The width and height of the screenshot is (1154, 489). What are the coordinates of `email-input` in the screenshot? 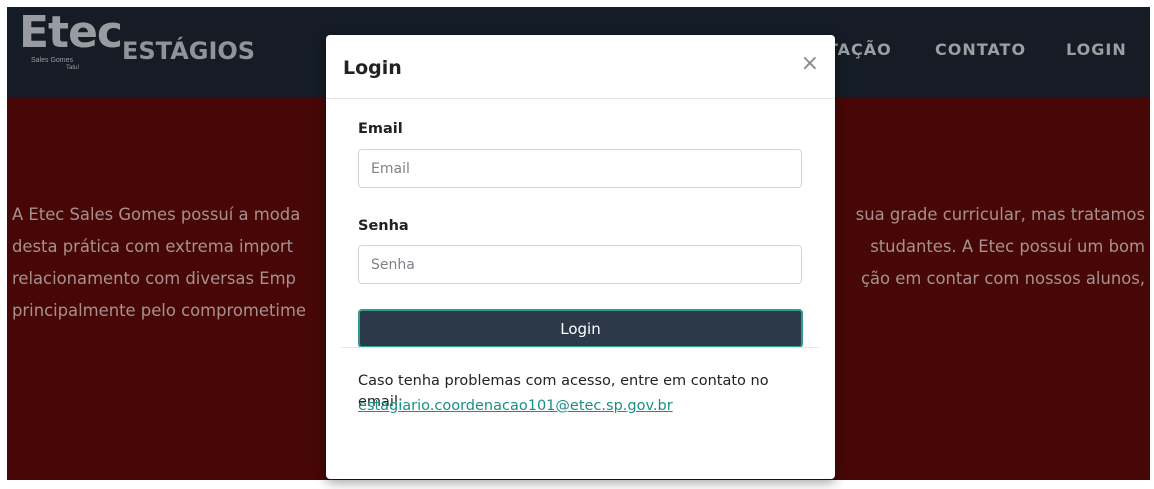 It's located at (580, 168).